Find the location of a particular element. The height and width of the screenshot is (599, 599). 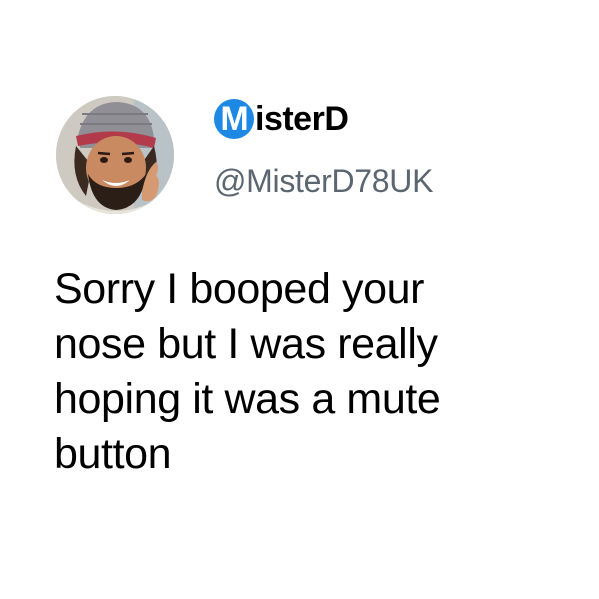

avatar-image is located at coordinates (115, 155).